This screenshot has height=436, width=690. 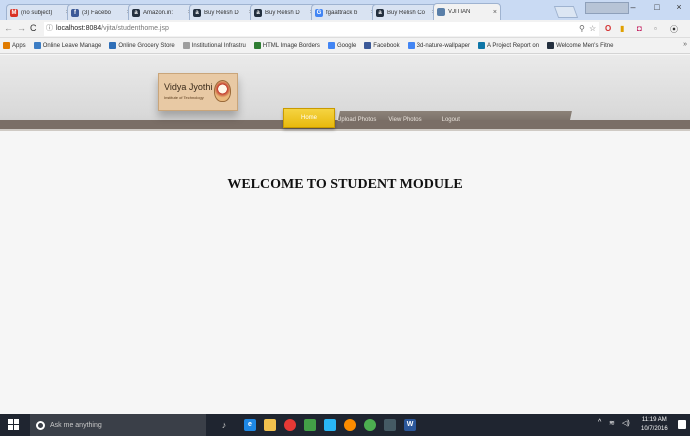 What do you see at coordinates (657, 7) in the screenshot?
I see `maximize-button: □` at bounding box center [657, 7].